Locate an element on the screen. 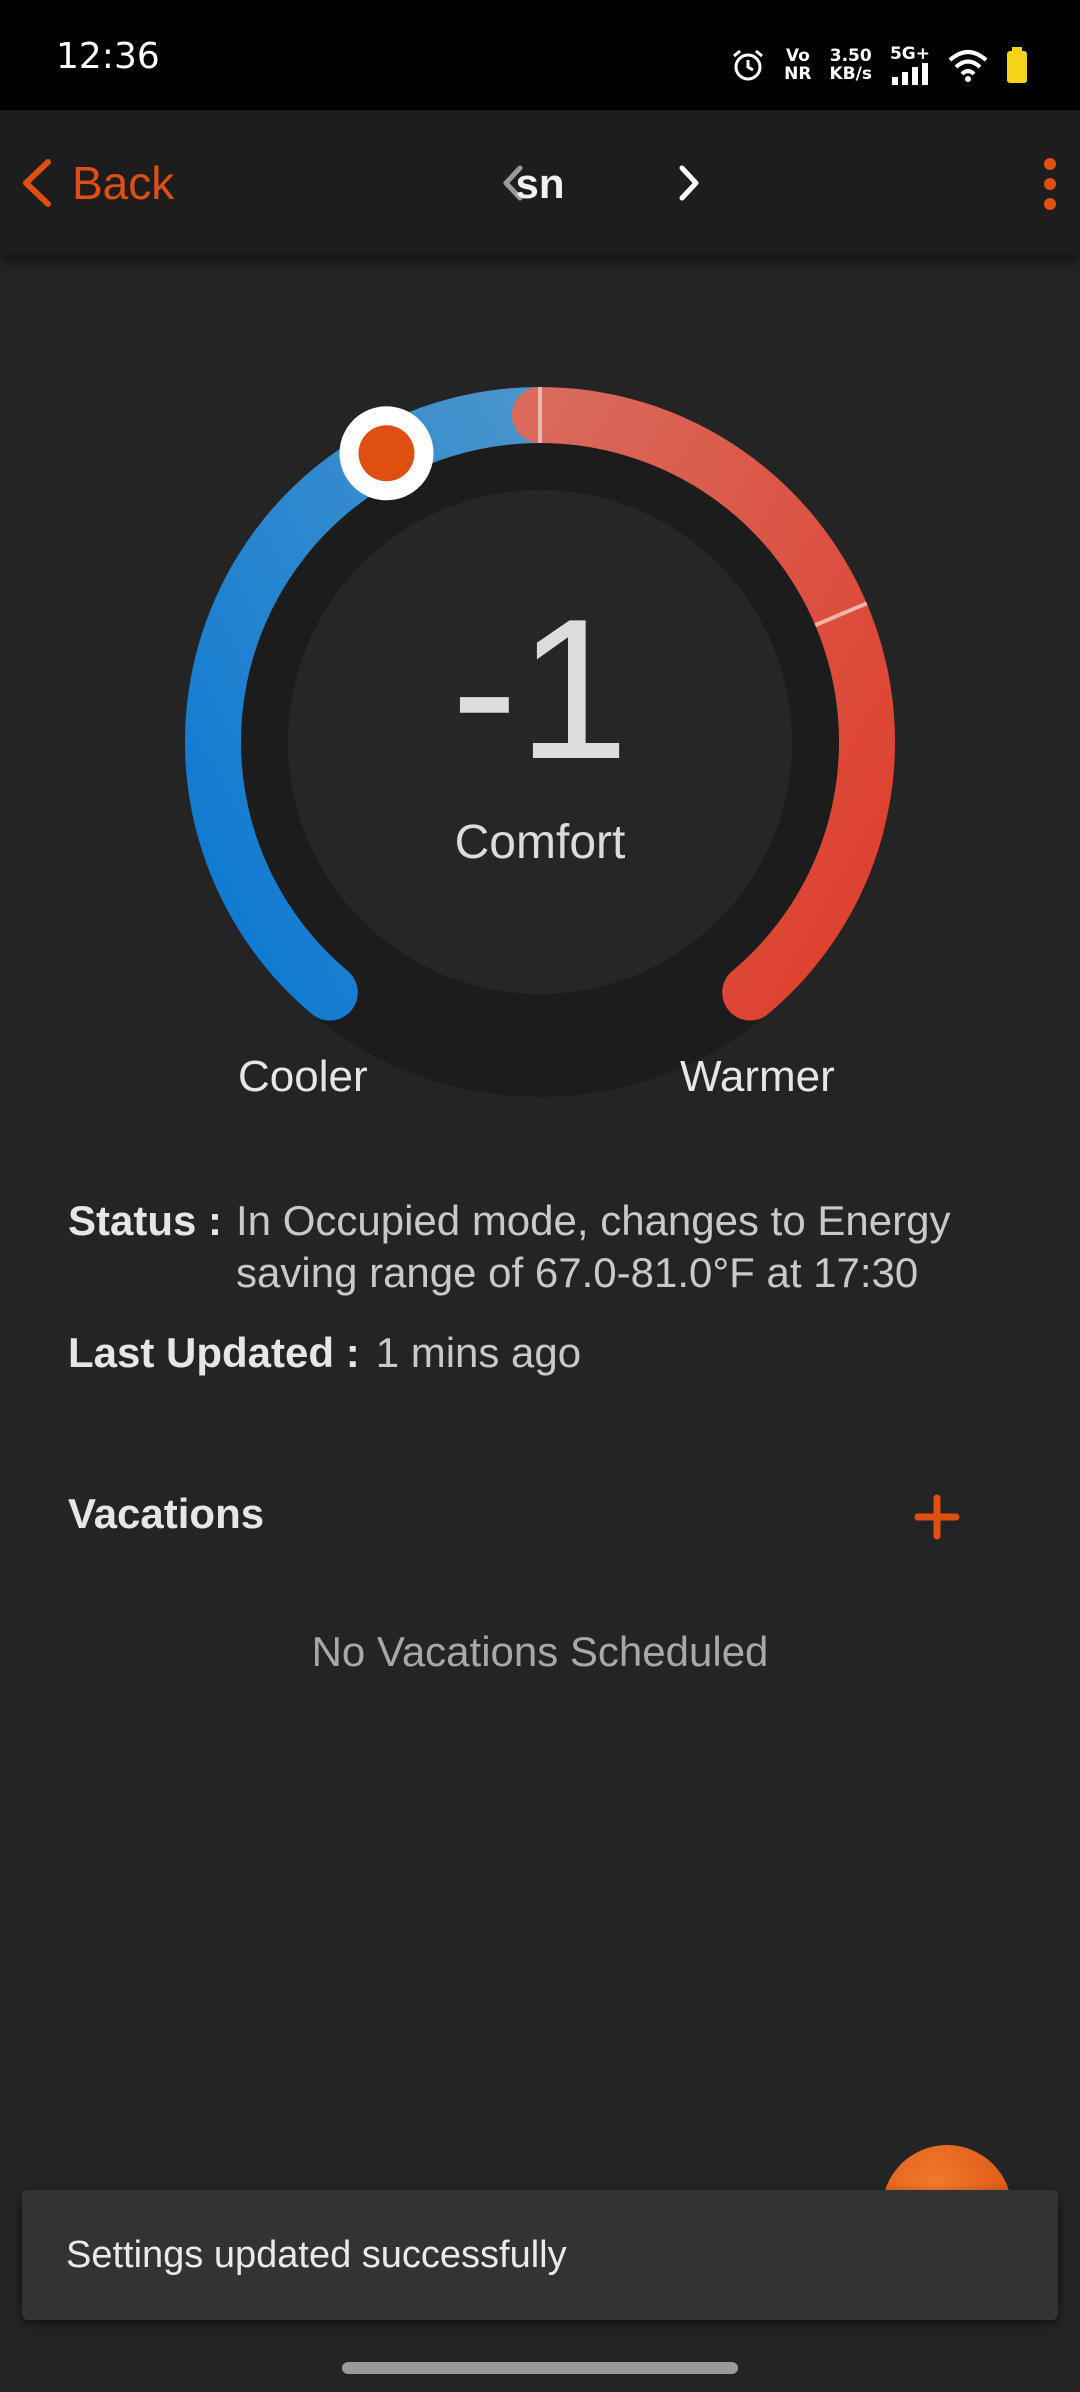 The height and width of the screenshot is (2392, 1080). signal-icon is located at coordinates (909, 74).